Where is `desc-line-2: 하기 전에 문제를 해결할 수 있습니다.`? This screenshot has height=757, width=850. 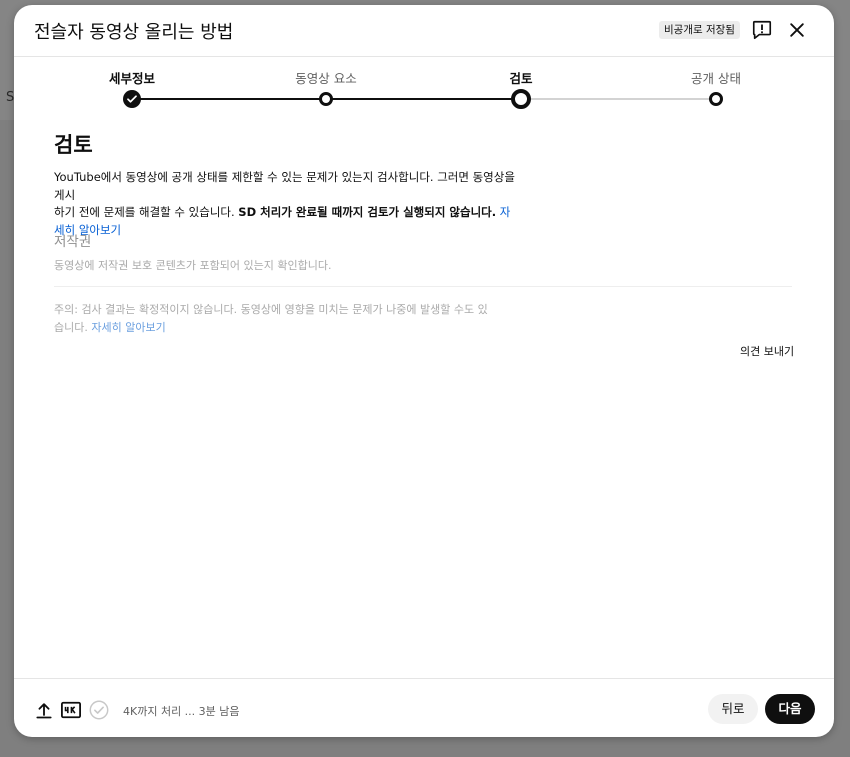
desc-line-2: 하기 전에 문제를 해결할 수 있습니다. is located at coordinates (146, 212).